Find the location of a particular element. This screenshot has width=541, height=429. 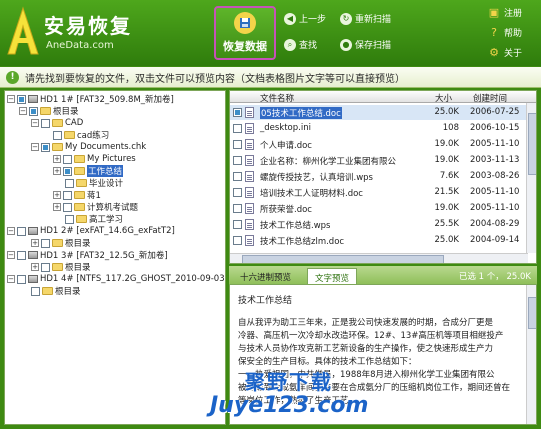

find-button: ⌕ 查找 is located at coordinates (300, 44).